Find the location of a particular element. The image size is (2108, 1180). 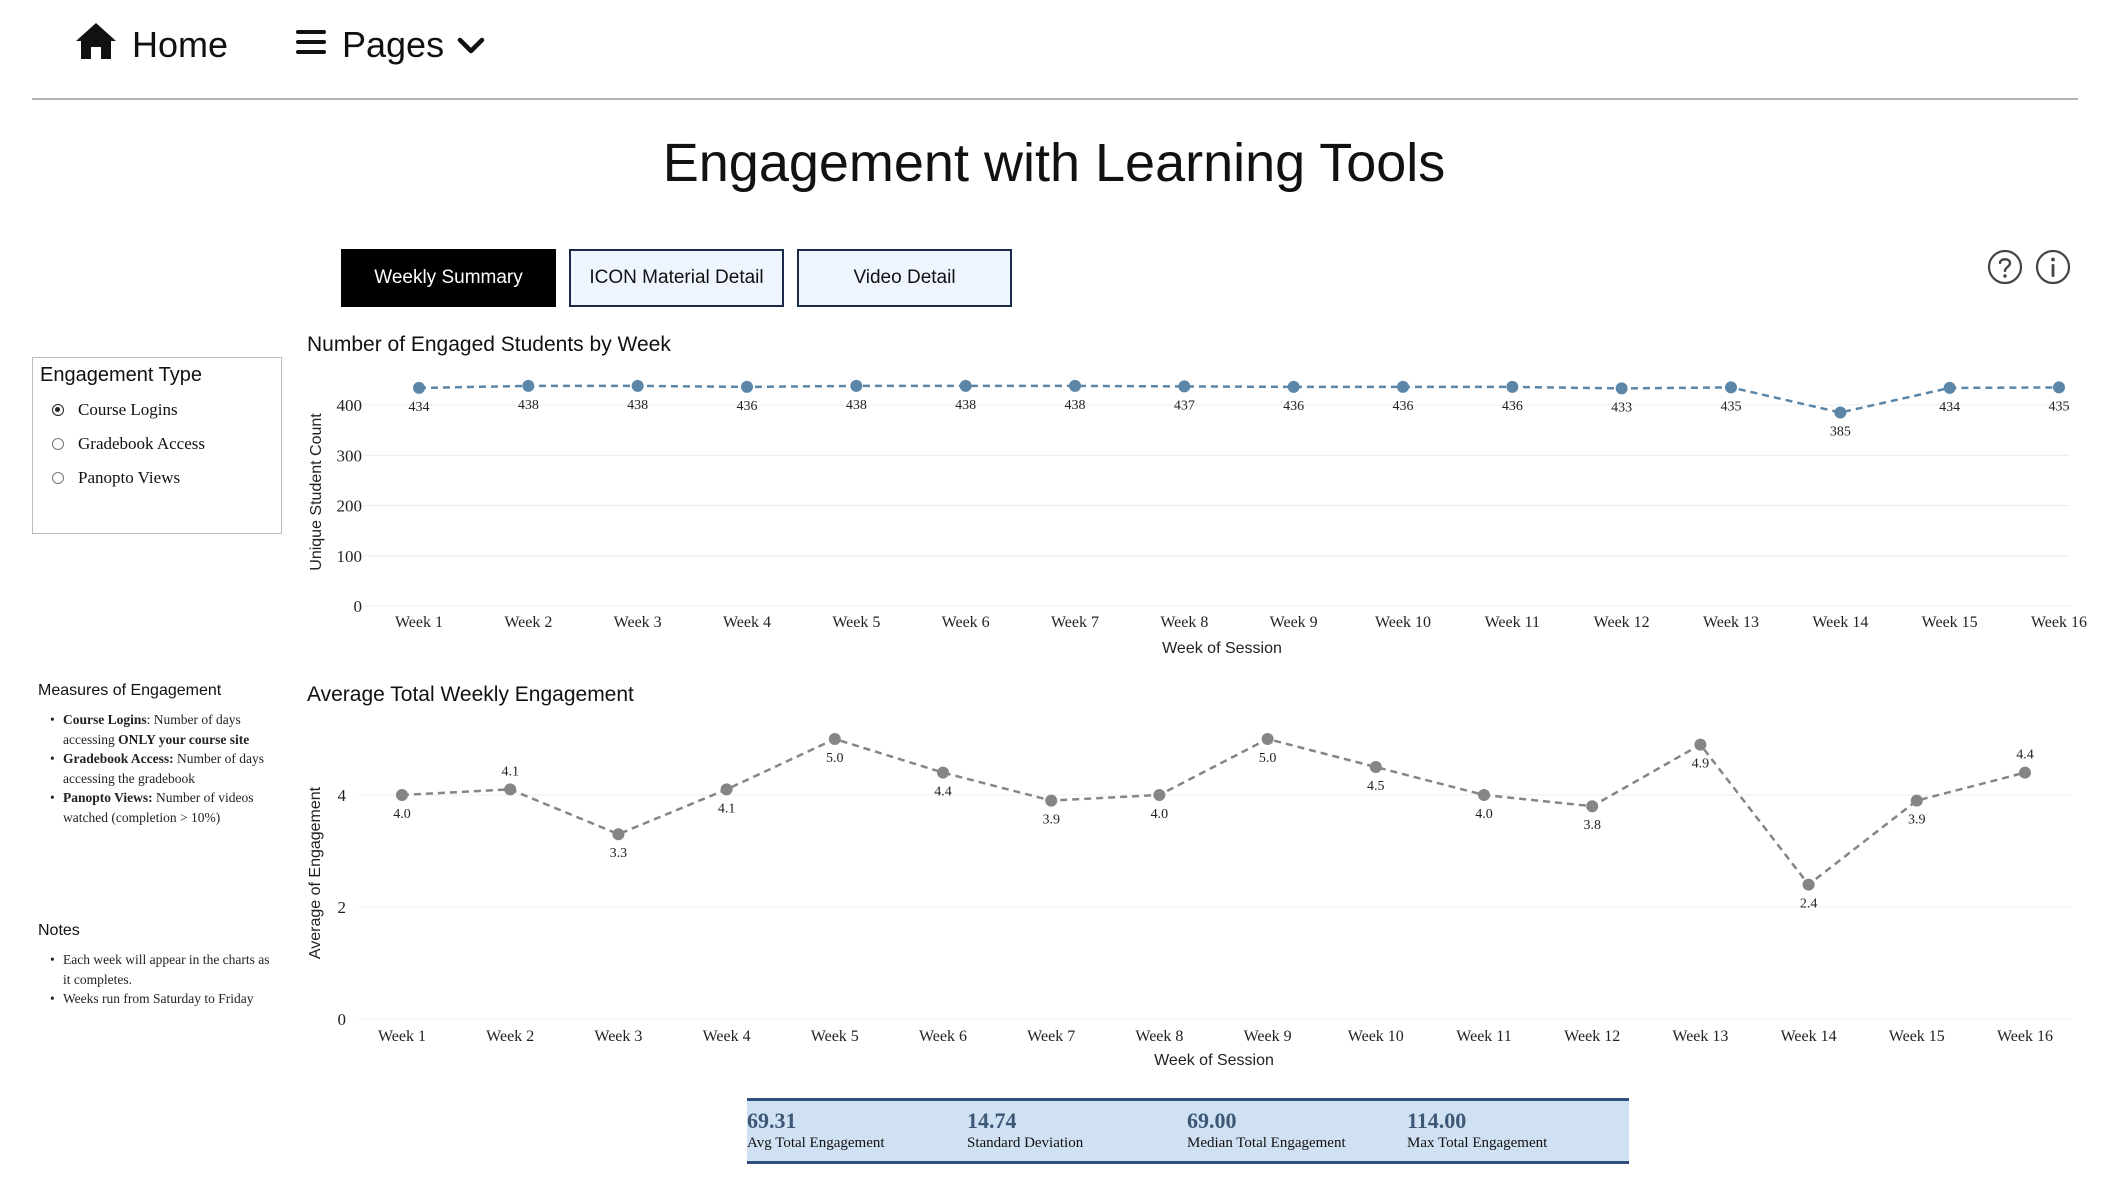

x-tick-label: Week 8 is located at coordinates (1159, 1036).